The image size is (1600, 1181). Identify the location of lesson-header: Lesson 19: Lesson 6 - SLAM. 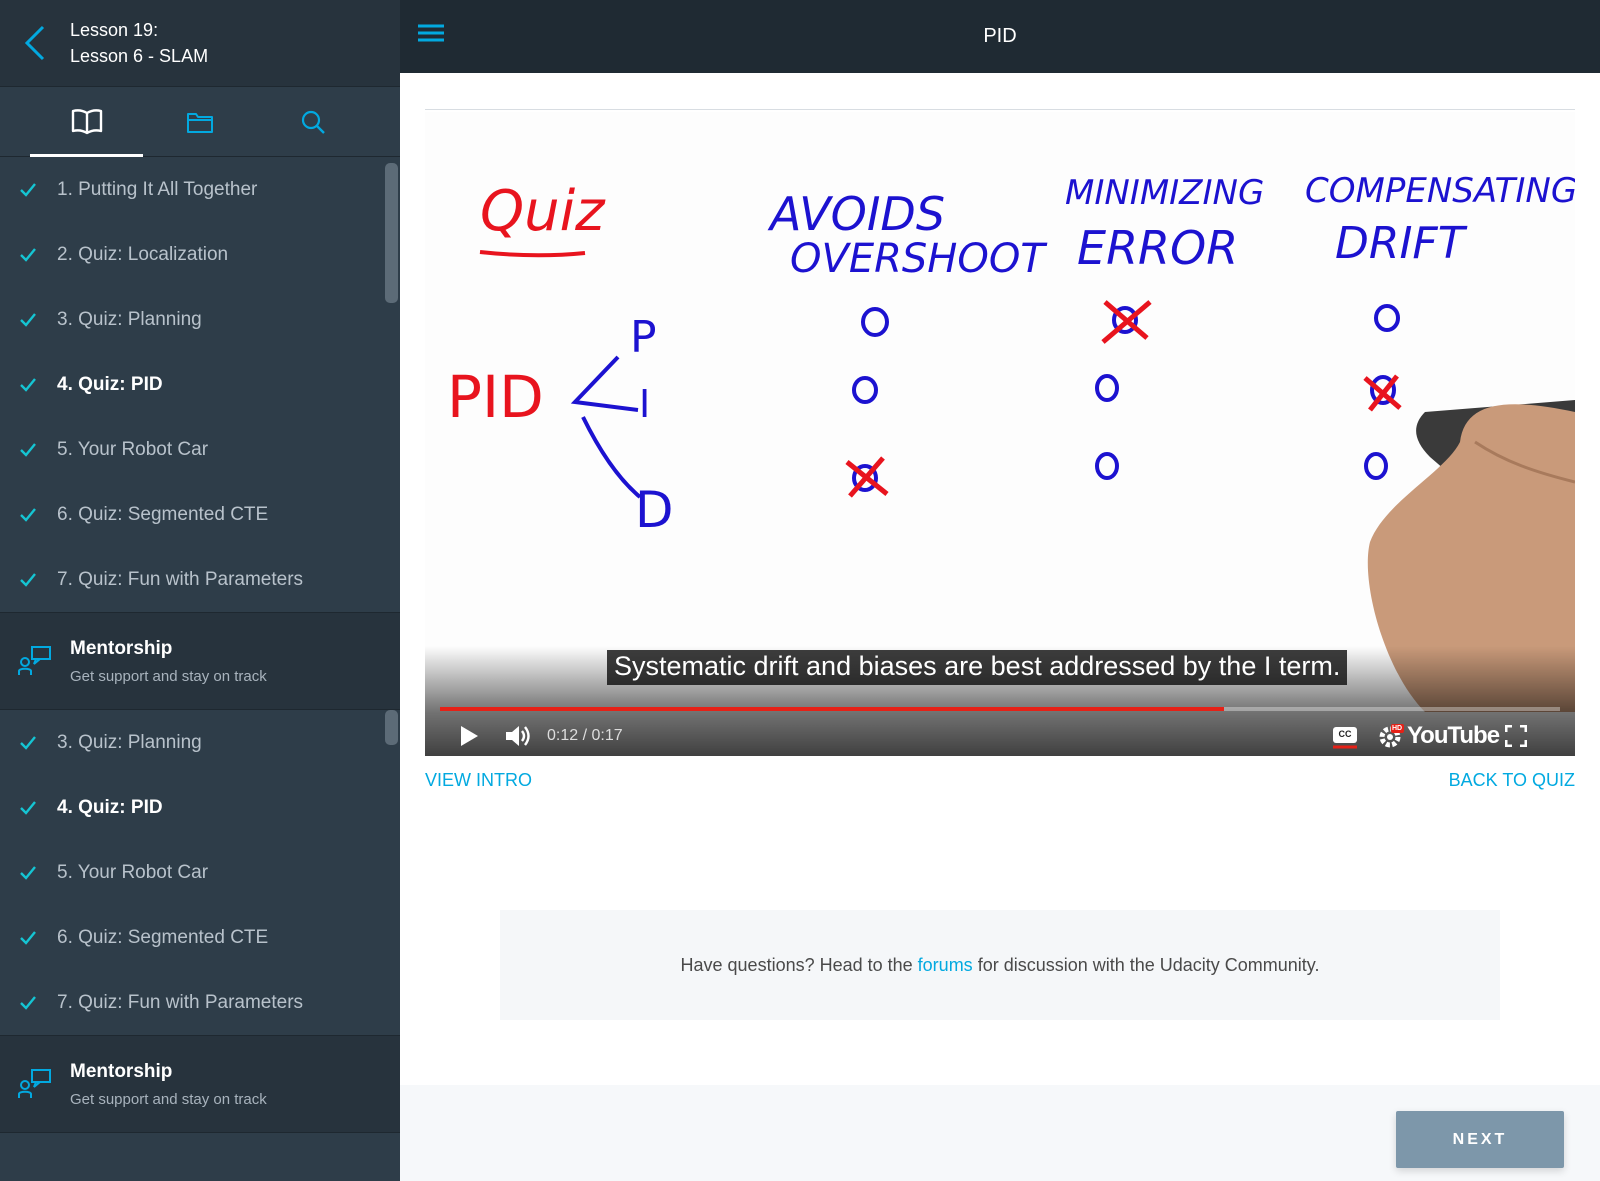
(200, 43).